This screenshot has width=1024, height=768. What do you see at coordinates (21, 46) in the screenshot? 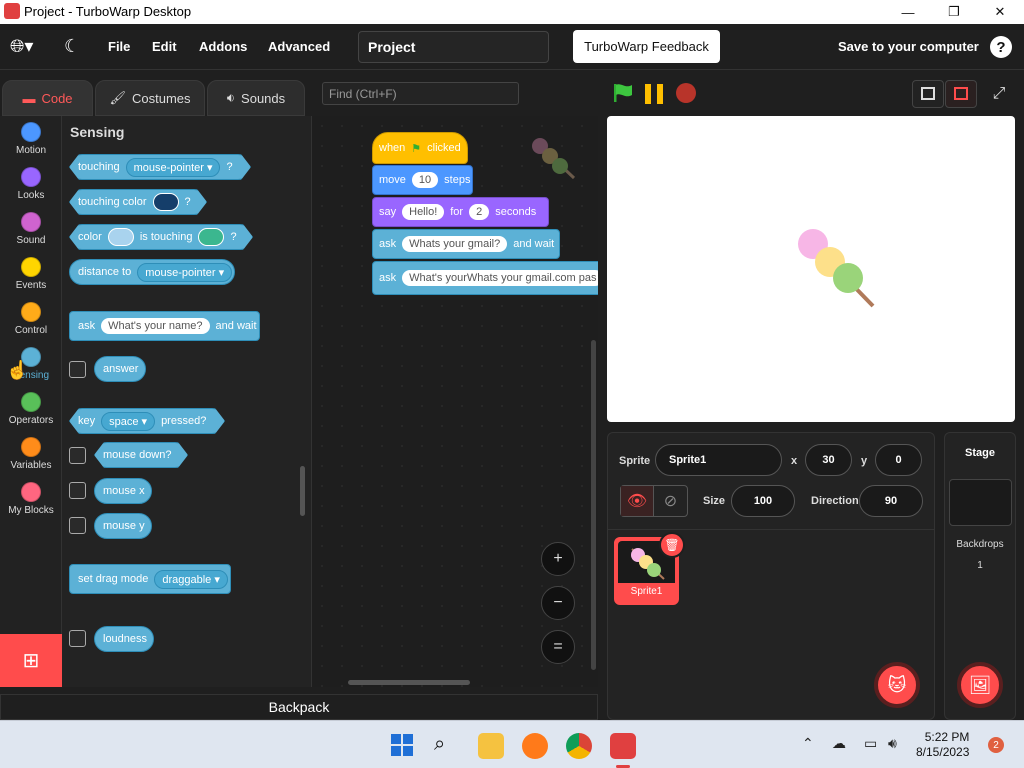
I see `globe-icon: 🌐︎▾` at bounding box center [21, 46].